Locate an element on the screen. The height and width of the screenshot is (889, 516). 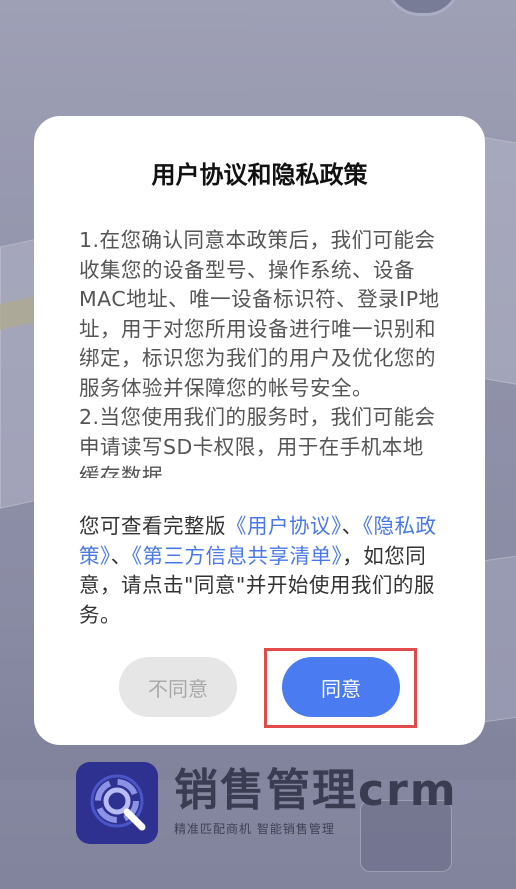
consent-prefix: 您可查看完整版 is located at coordinates (152, 526).